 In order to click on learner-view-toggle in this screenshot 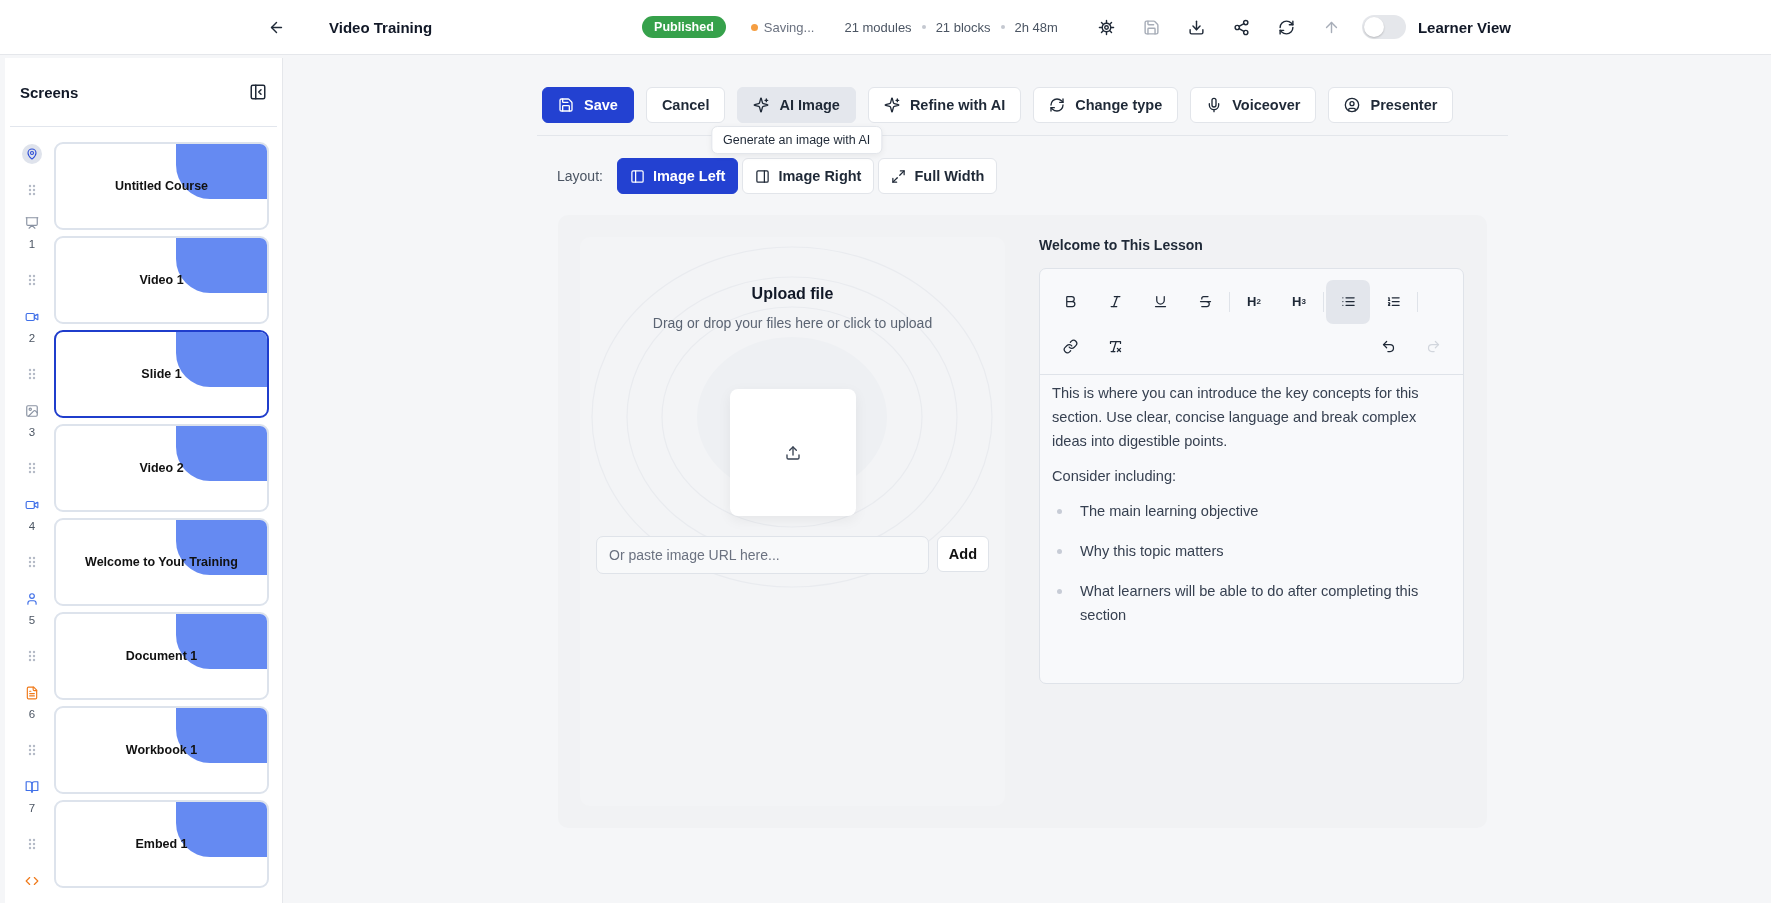, I will do `click(1383, 27)`.